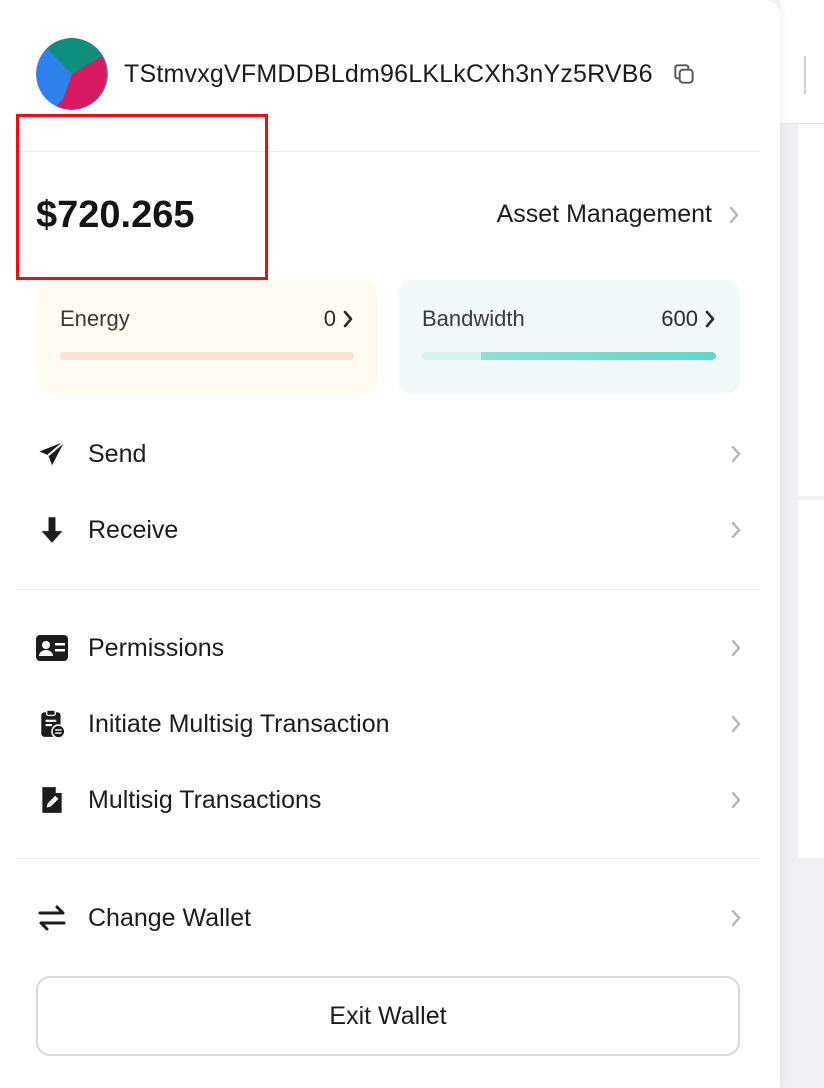  Describe the element at coordinates (473, 318) in the screenshot. I see `bandwidth-label: Bandwidth` at that location.